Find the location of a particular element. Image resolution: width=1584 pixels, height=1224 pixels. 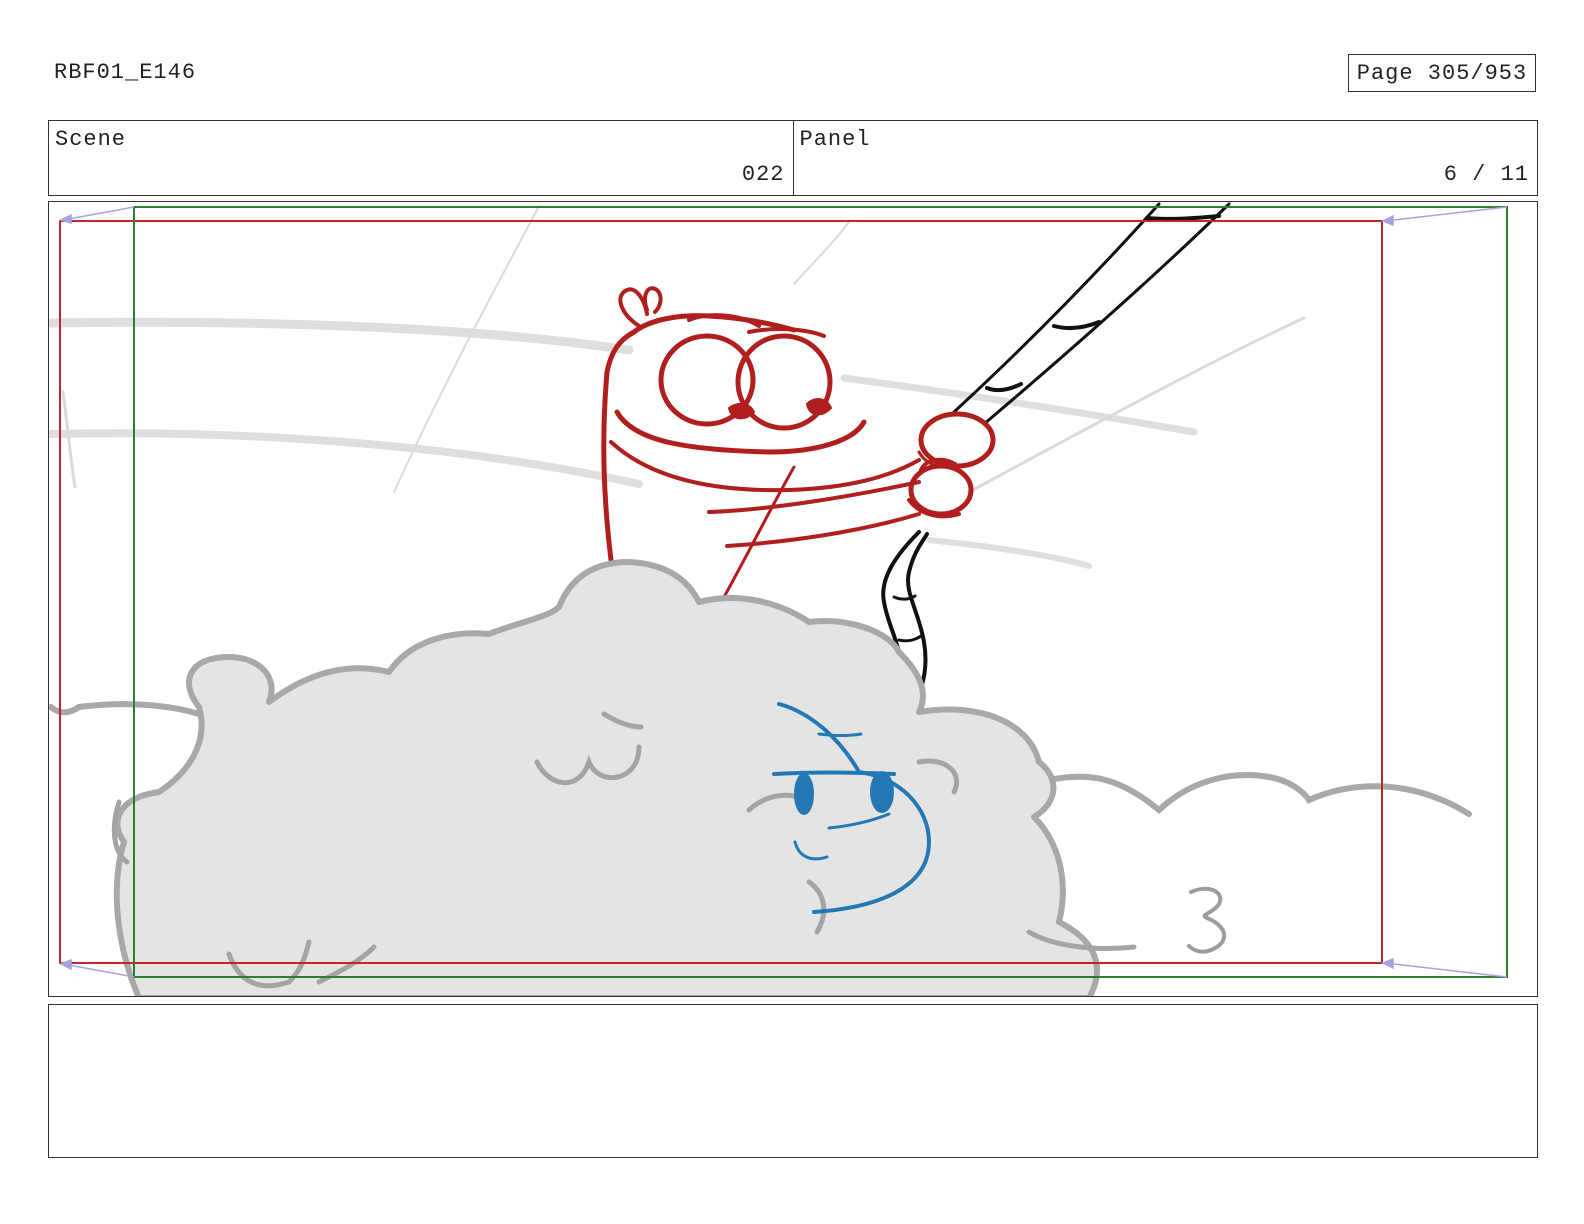

scene-panel-info: Scene 022 Panel 6 / 11 is located at coordinates (793, 158).